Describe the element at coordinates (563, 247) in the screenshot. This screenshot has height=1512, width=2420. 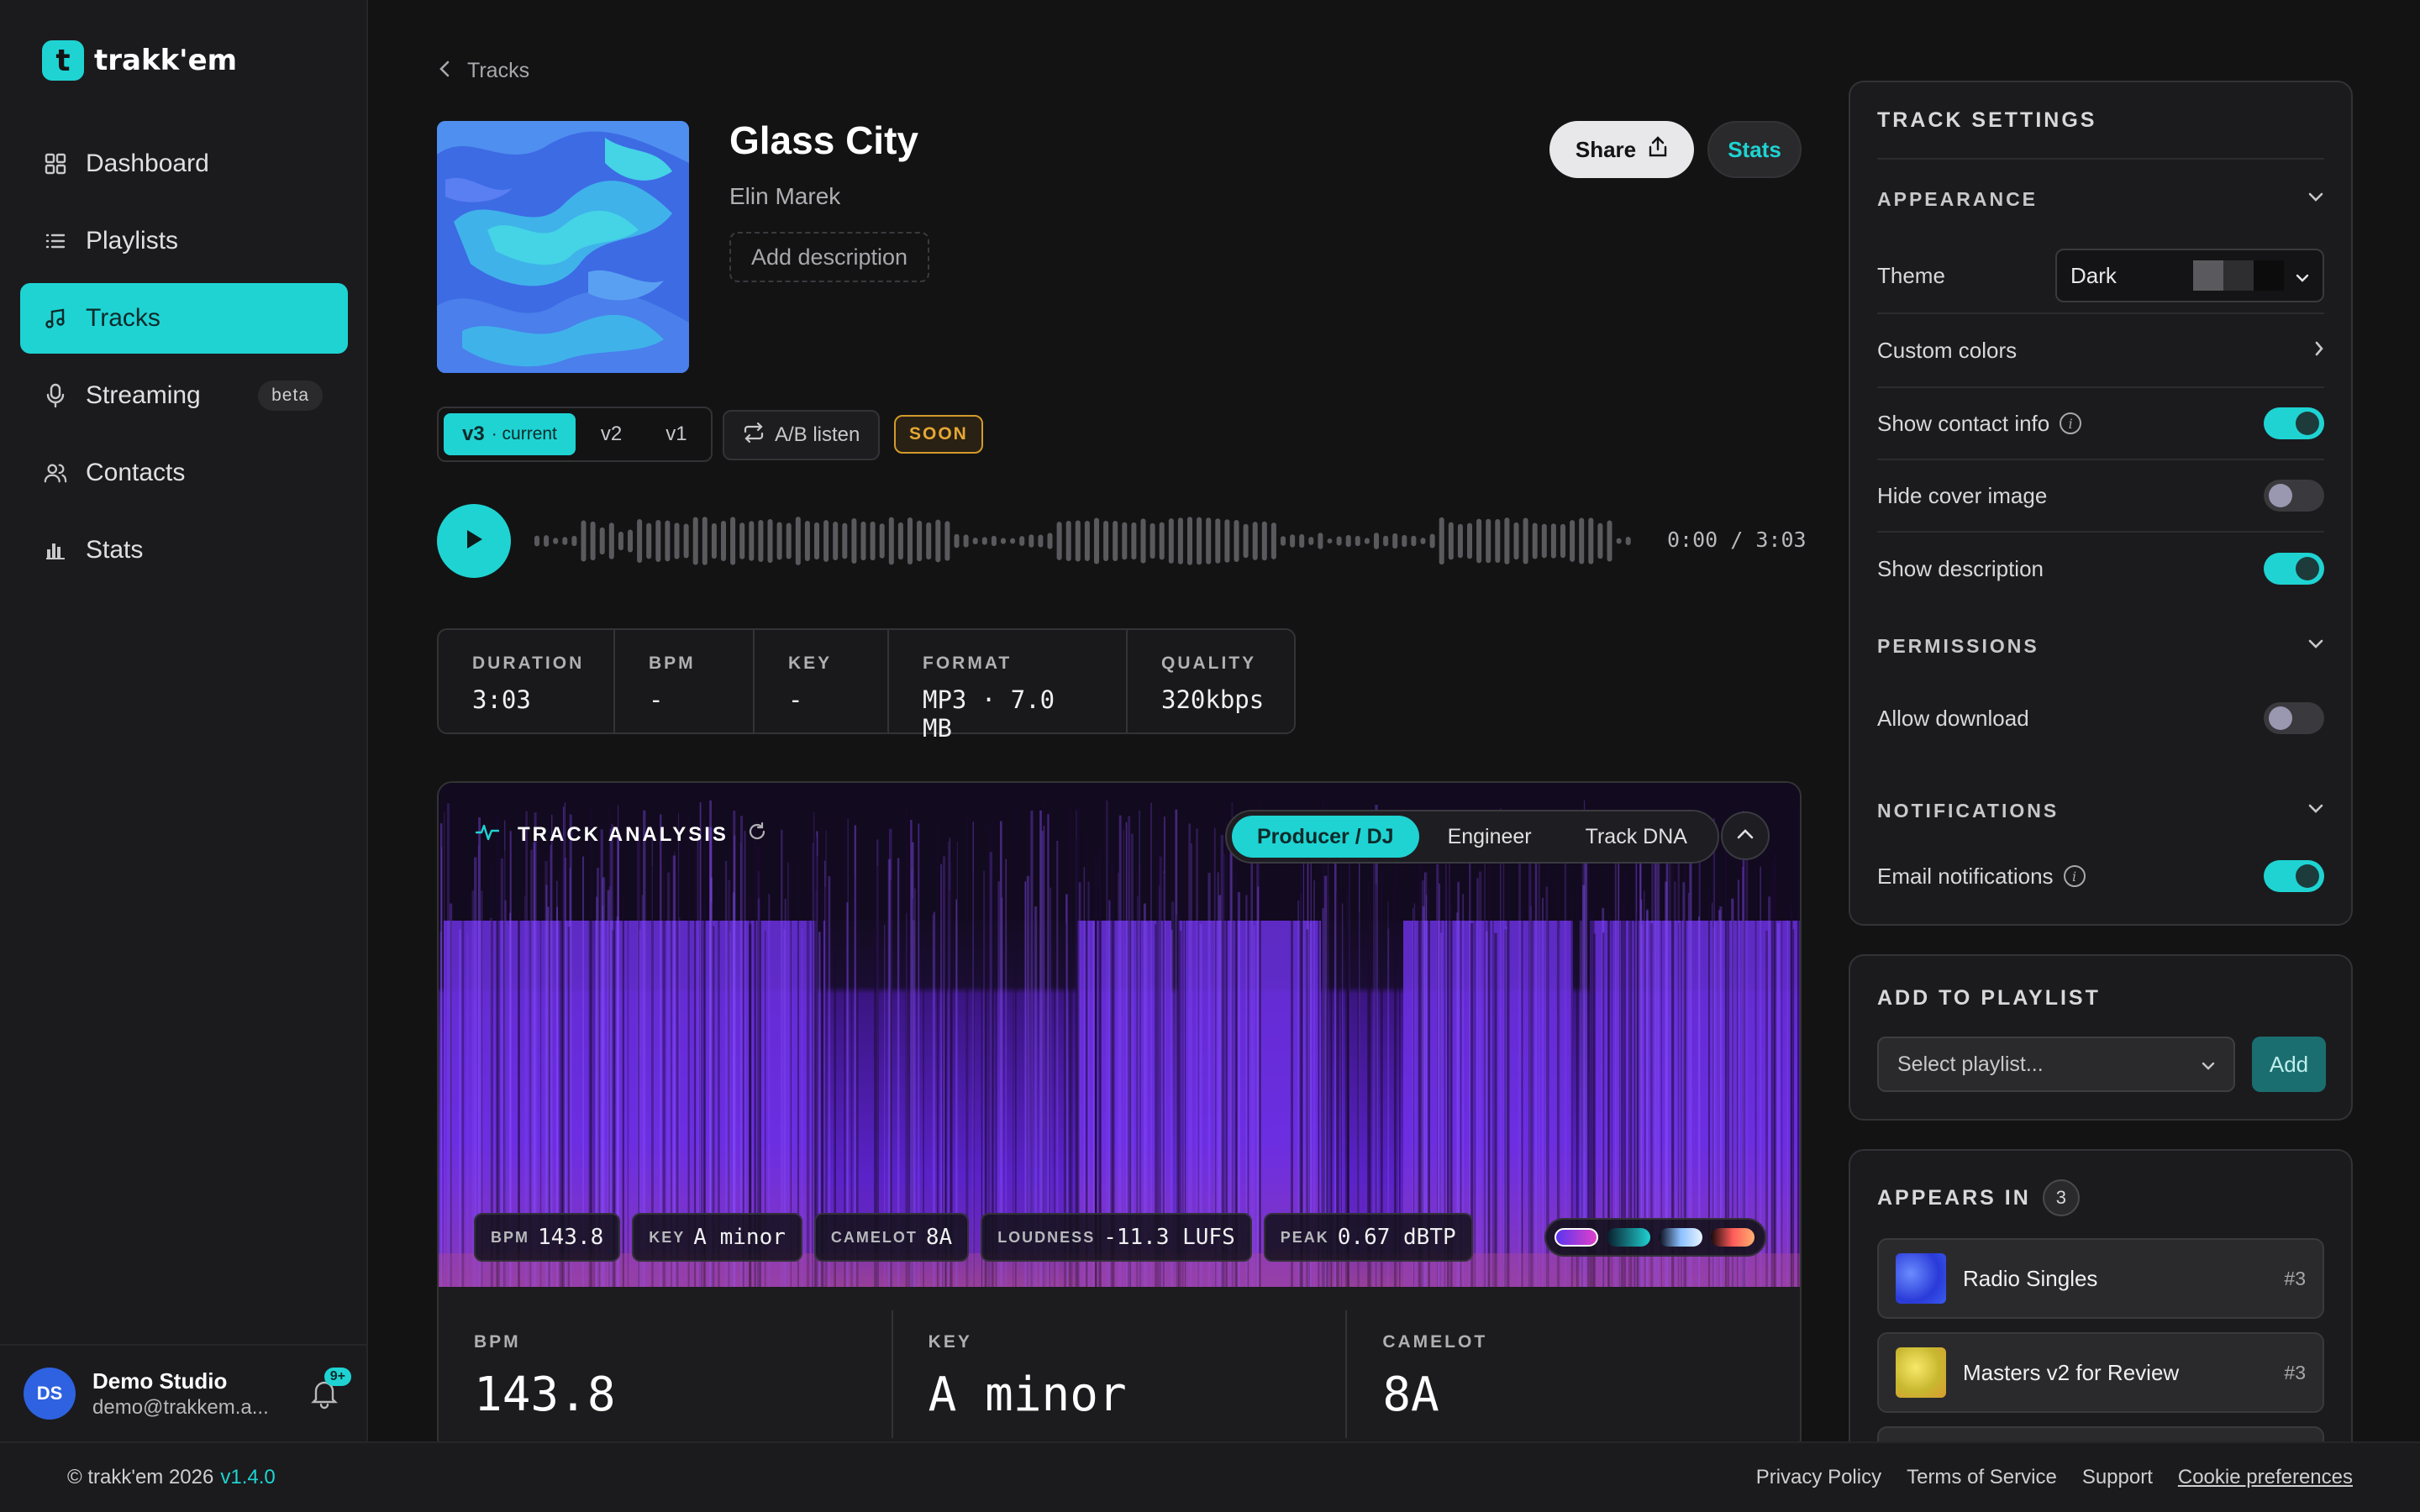
I see `cover-image` at that location.